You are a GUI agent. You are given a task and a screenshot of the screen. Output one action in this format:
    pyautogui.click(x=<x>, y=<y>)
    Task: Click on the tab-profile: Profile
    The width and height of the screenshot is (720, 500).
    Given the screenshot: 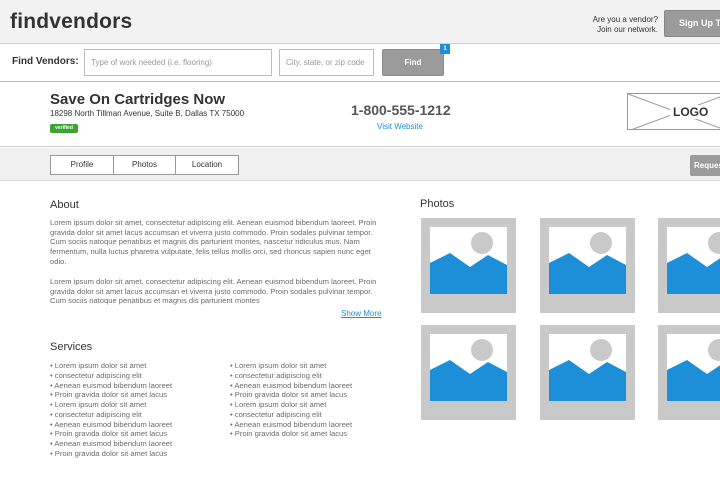 What is the action you would take?
    pyautogui.click(x=82, y=165)
    